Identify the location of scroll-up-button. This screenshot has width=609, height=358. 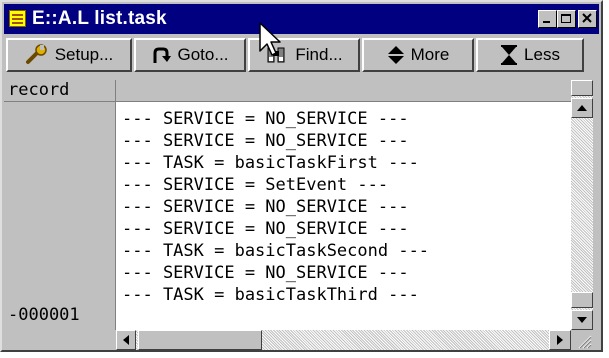
(582, 108).